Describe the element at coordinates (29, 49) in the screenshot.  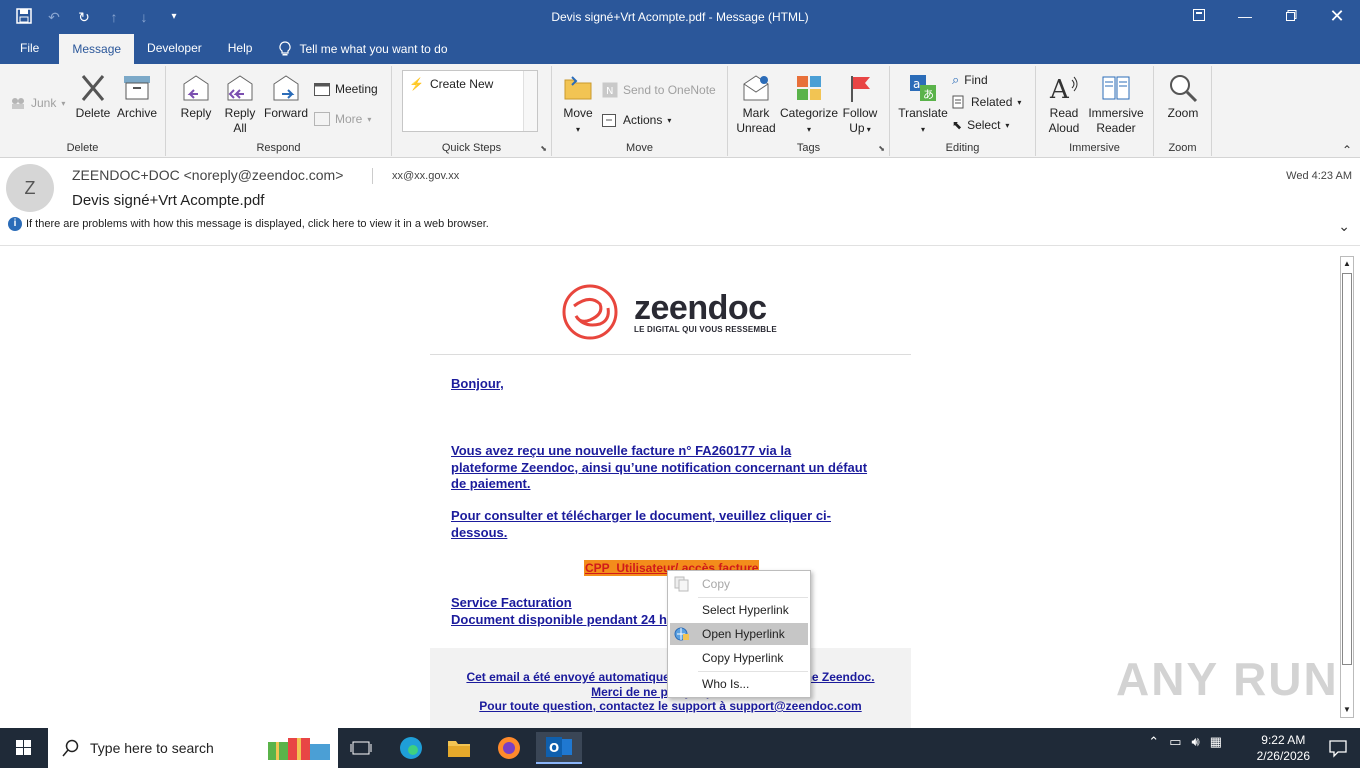
I see `tab-file: File` at that location.